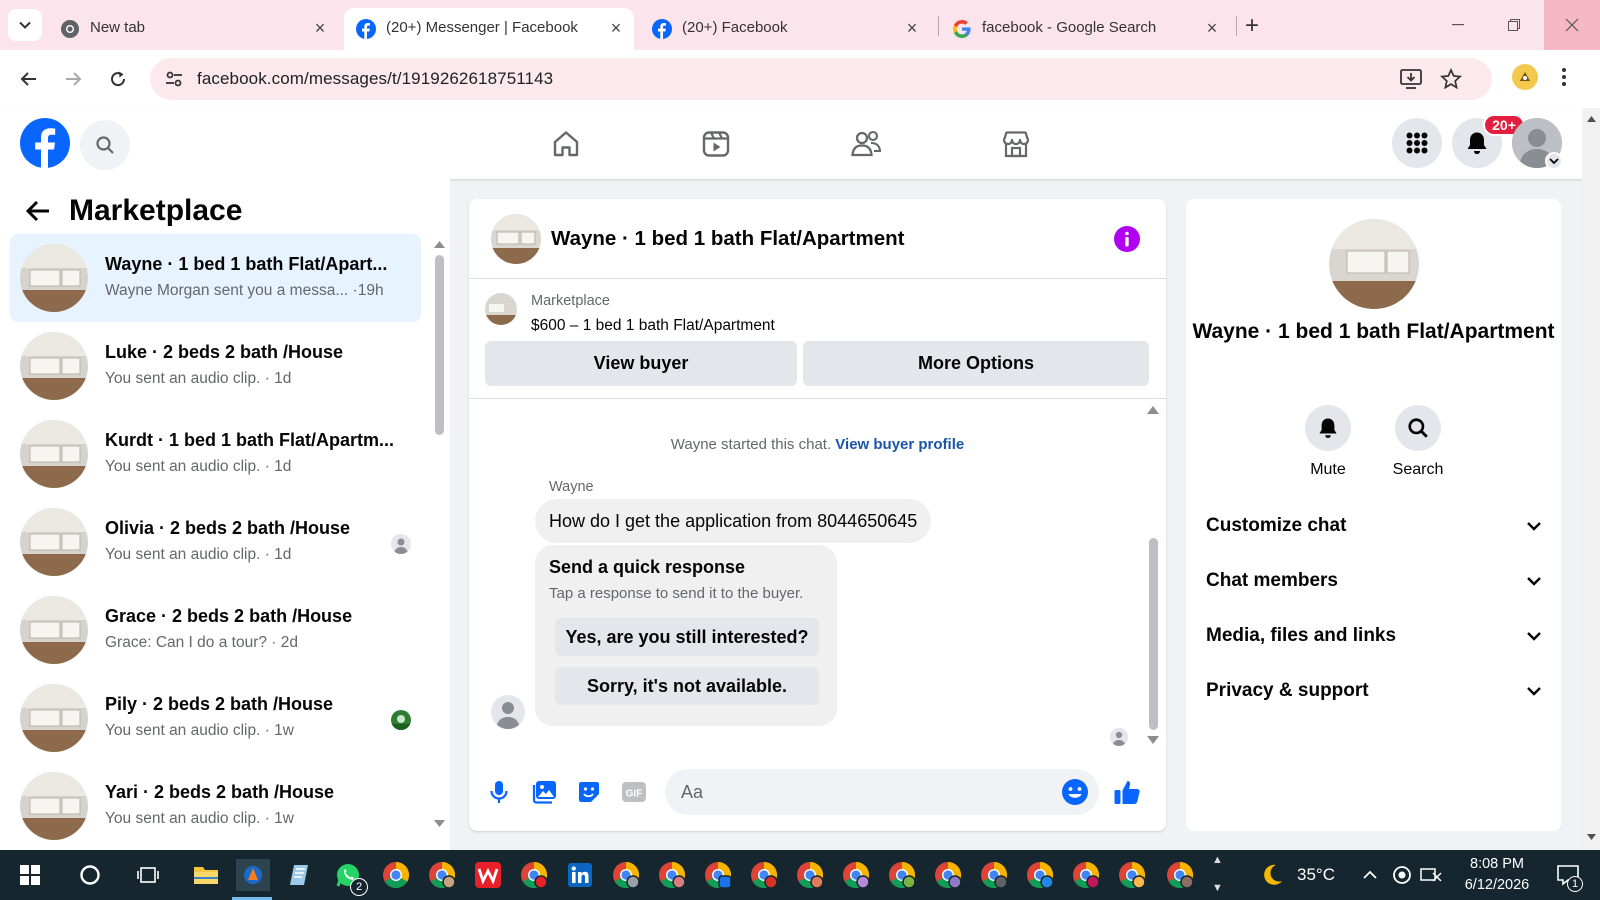  Describe the element at coordinates (687, 686) in the screenshot. I see `quick-reply-not-available-button: Sorry, it's not available.` at that location.